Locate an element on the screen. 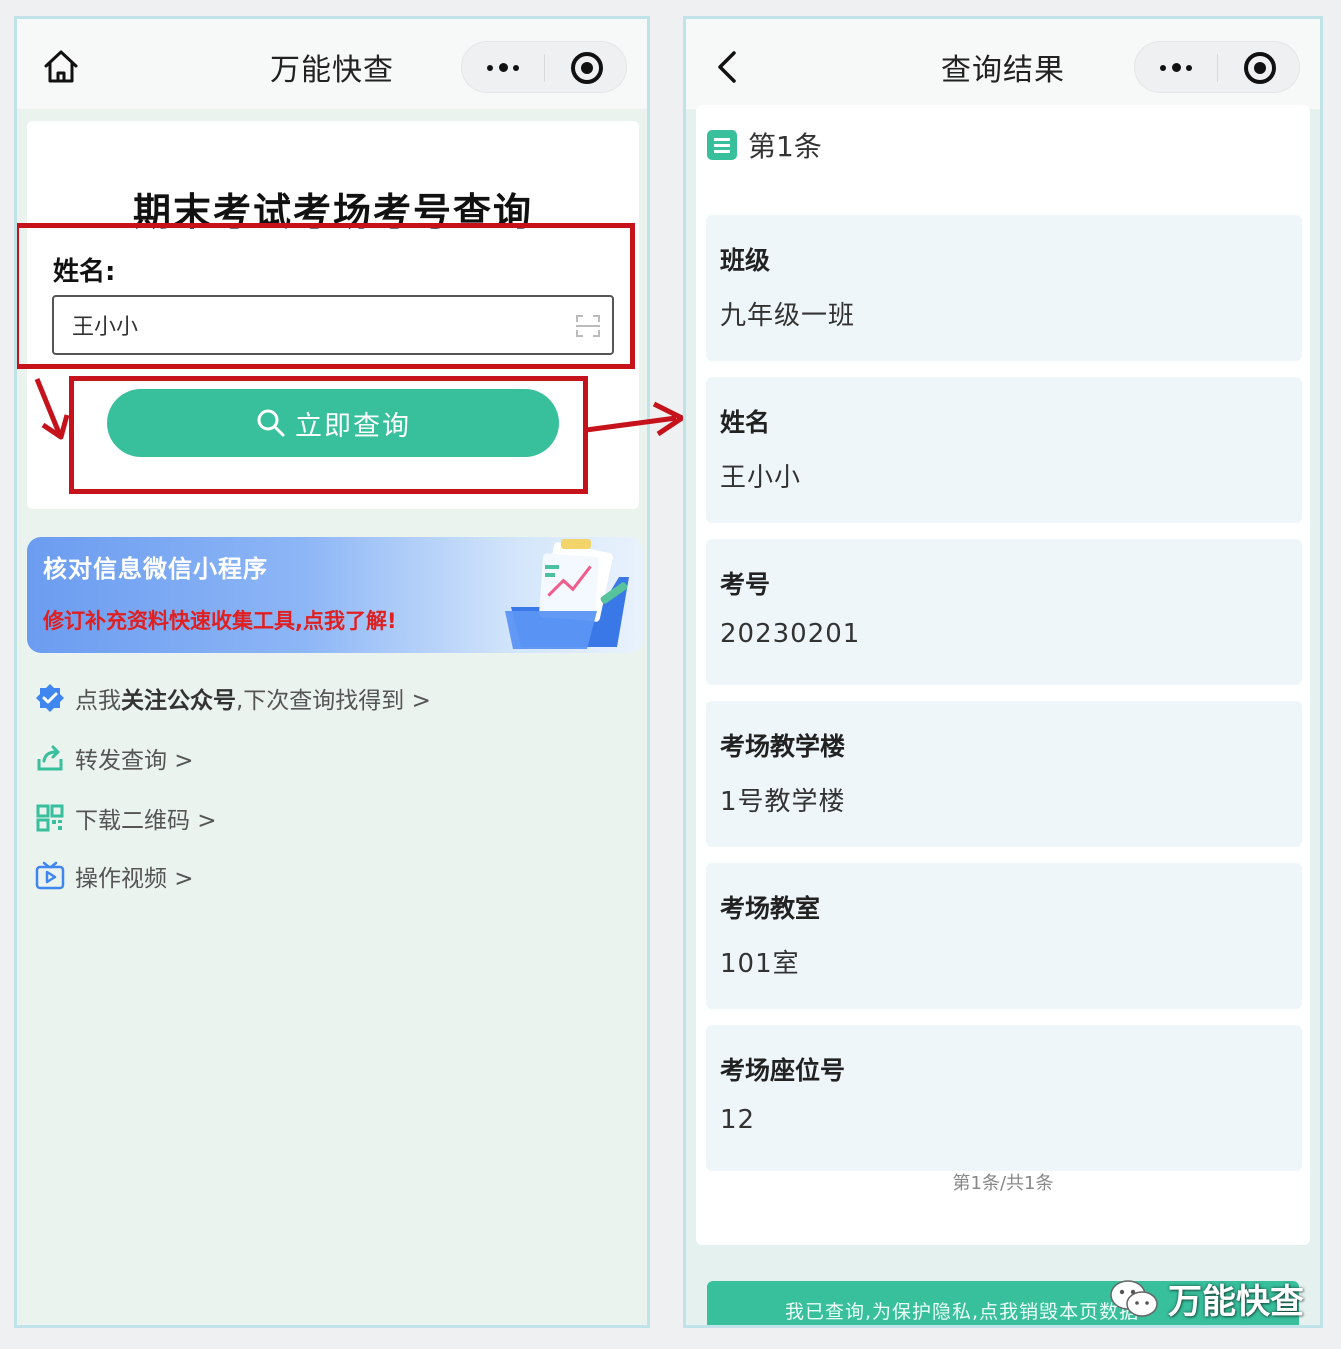 The height and width of the screenshot is (1349, 1341). result-field: 考号 20230201 is located at coordinates (1004, 612).